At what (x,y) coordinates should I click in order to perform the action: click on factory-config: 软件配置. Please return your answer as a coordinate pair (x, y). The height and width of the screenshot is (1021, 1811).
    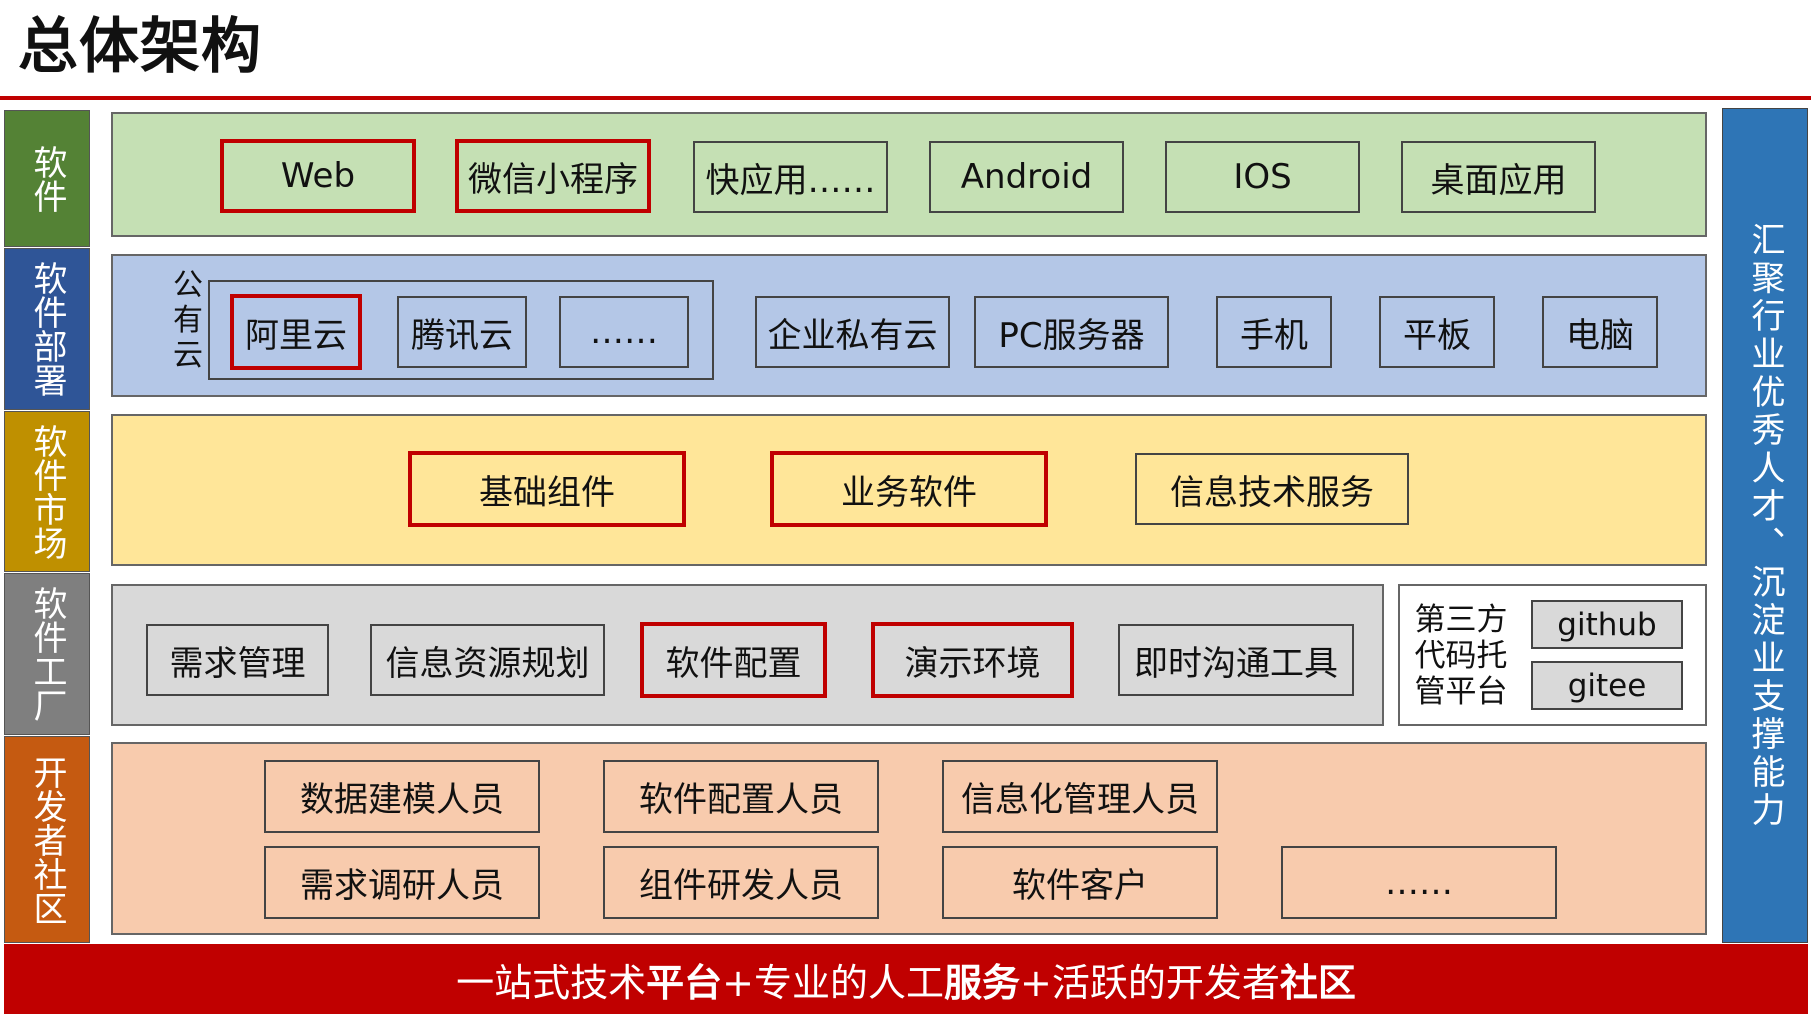
    Looking at the image, I should click on (733, 660).